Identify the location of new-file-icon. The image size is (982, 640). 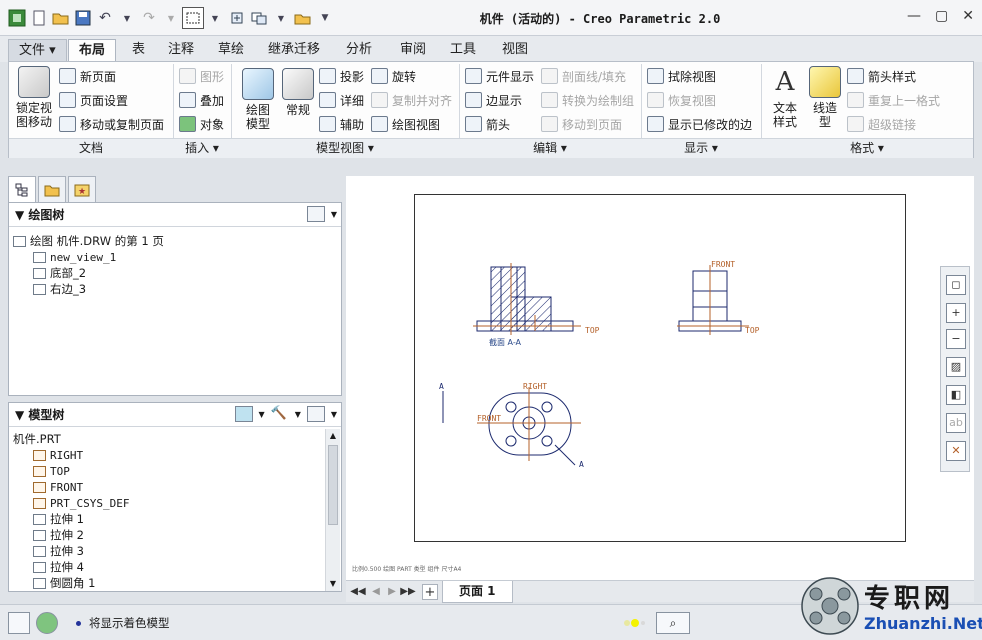
(39, 18).